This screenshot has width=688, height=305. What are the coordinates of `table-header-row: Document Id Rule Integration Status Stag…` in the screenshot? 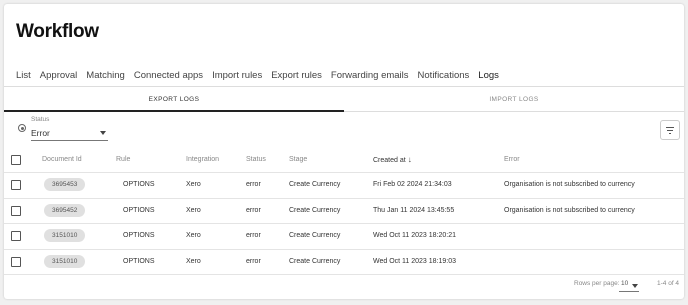 It's located at (344, 160).